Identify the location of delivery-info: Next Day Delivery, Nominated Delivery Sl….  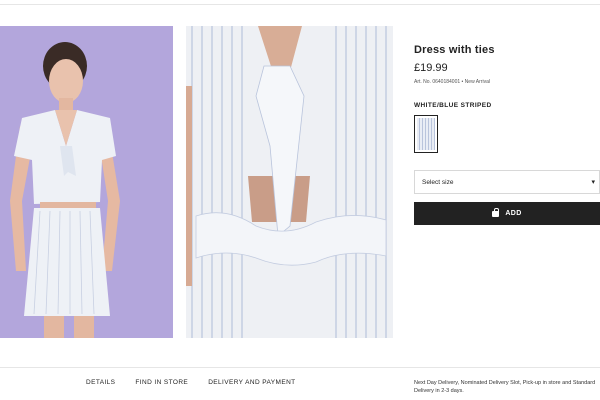
(505, 387).